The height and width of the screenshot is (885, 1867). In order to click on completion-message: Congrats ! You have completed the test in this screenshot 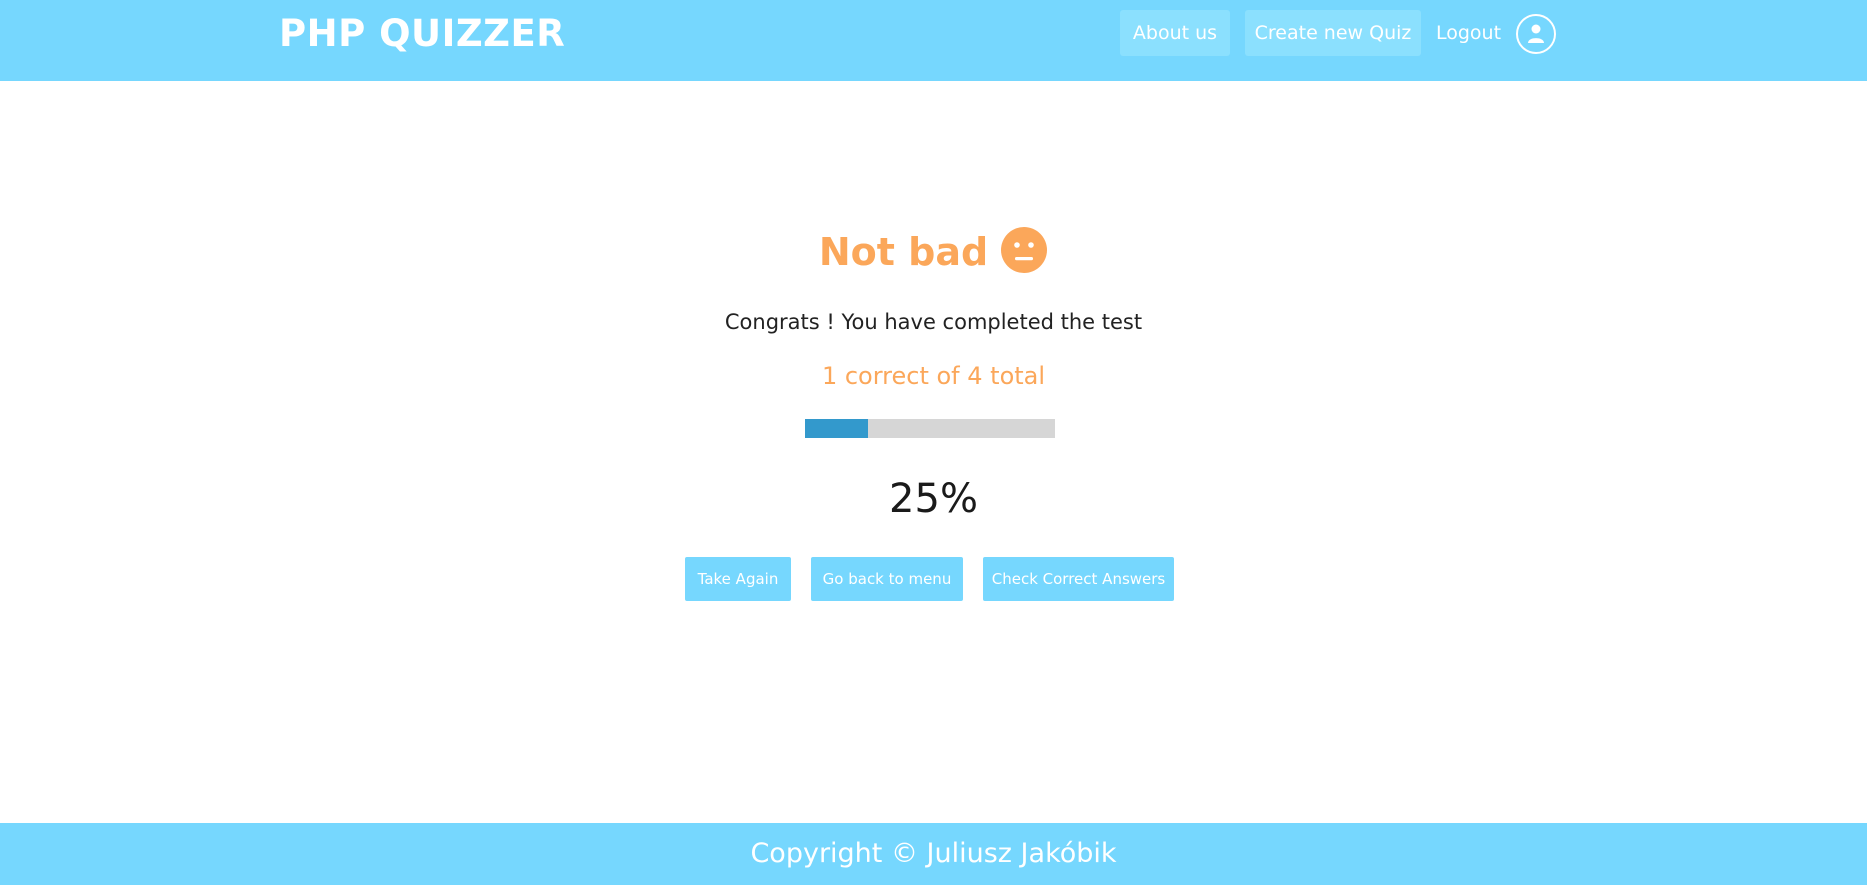, I will do `click(933, 322)`.